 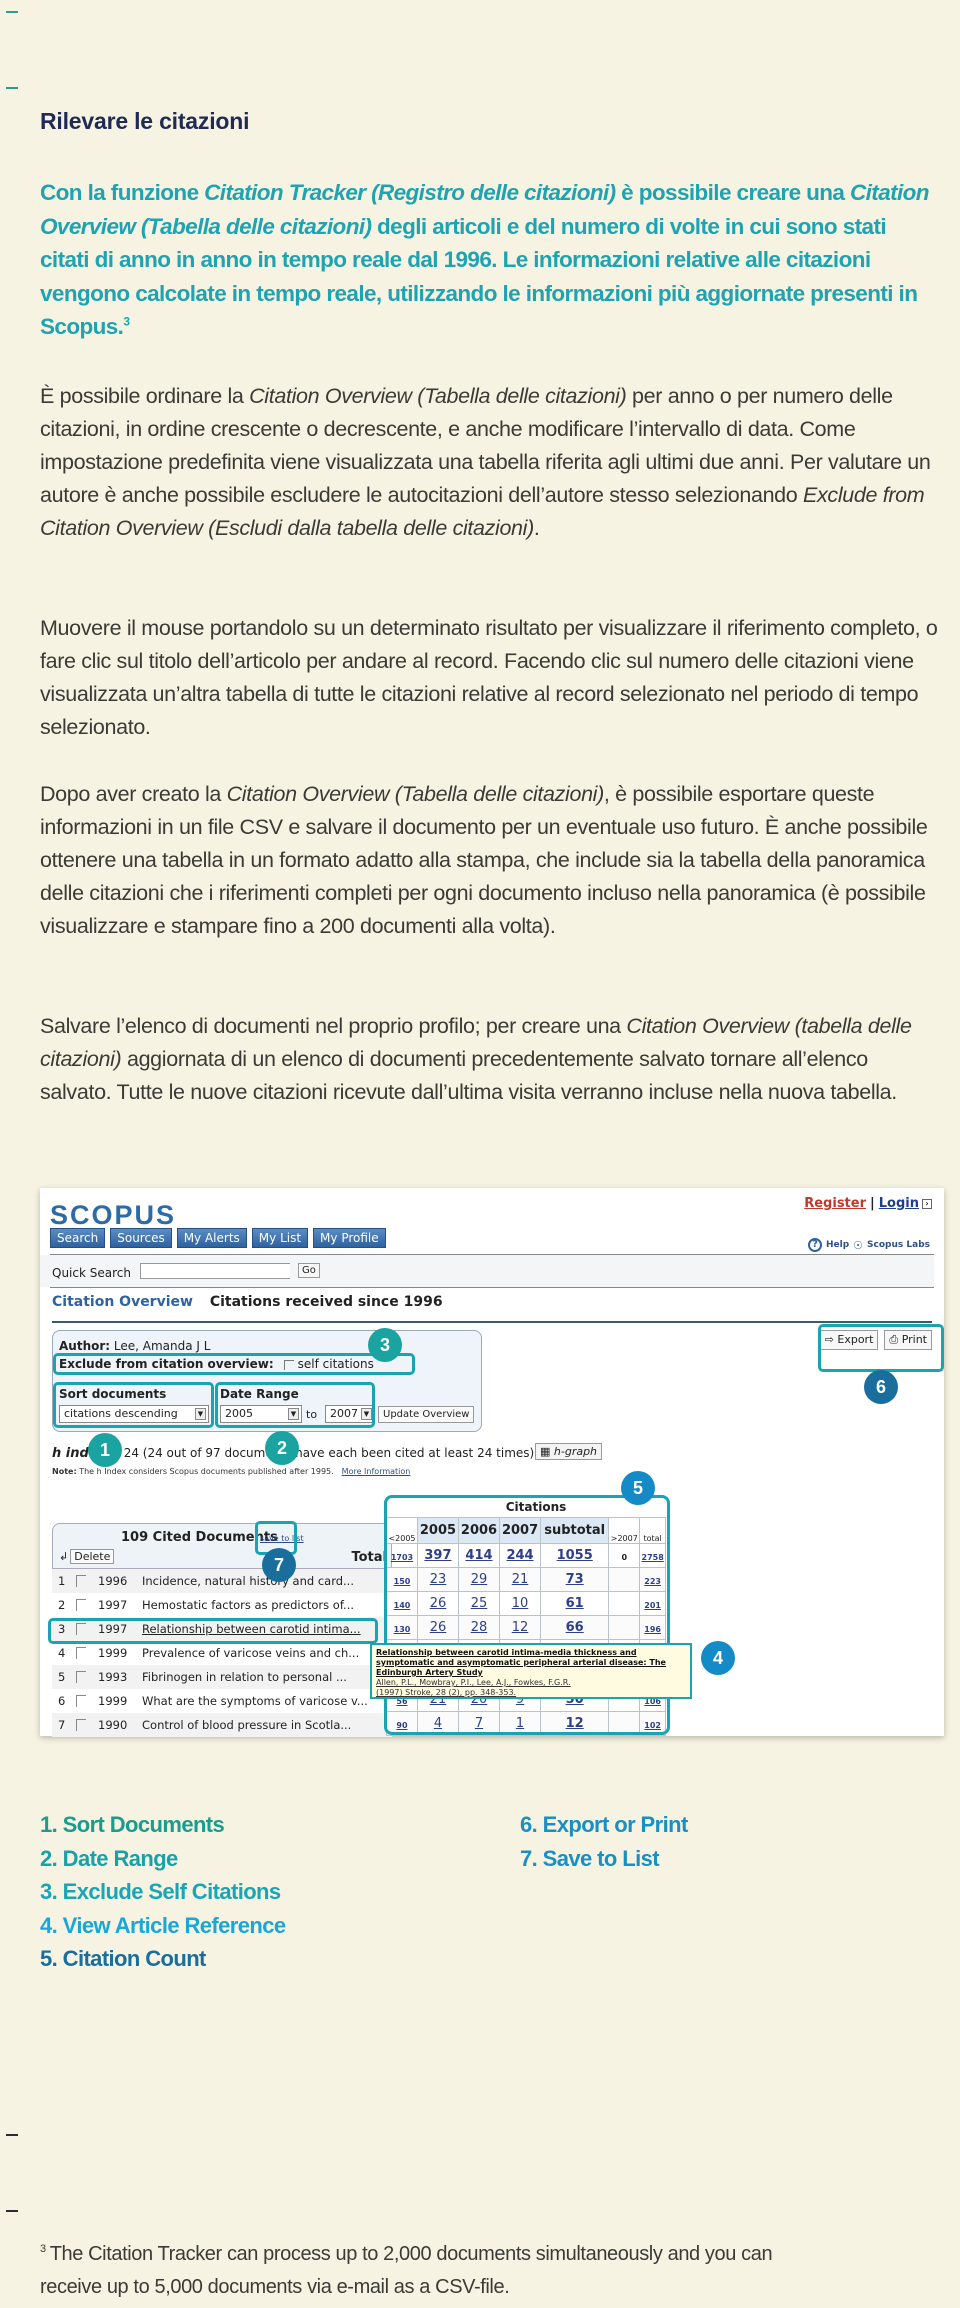 What do you see at coordinates (279, 1565) in the screenshot?
I see `callout-badge-7: 7` at bounding box center [279, 1565].